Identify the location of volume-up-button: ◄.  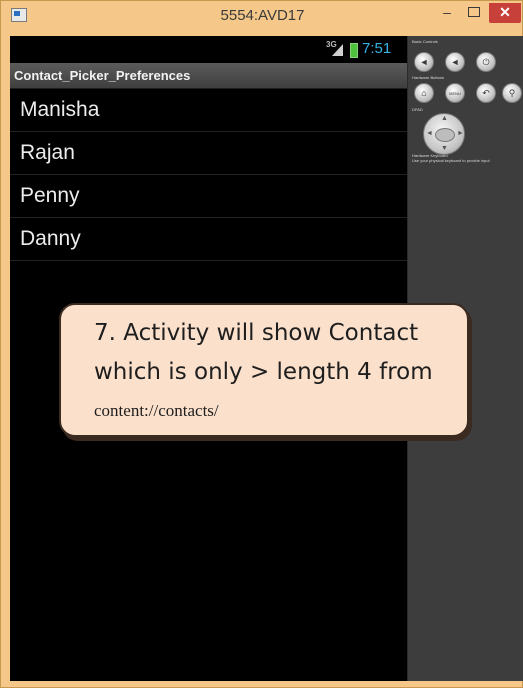
(455, 62).